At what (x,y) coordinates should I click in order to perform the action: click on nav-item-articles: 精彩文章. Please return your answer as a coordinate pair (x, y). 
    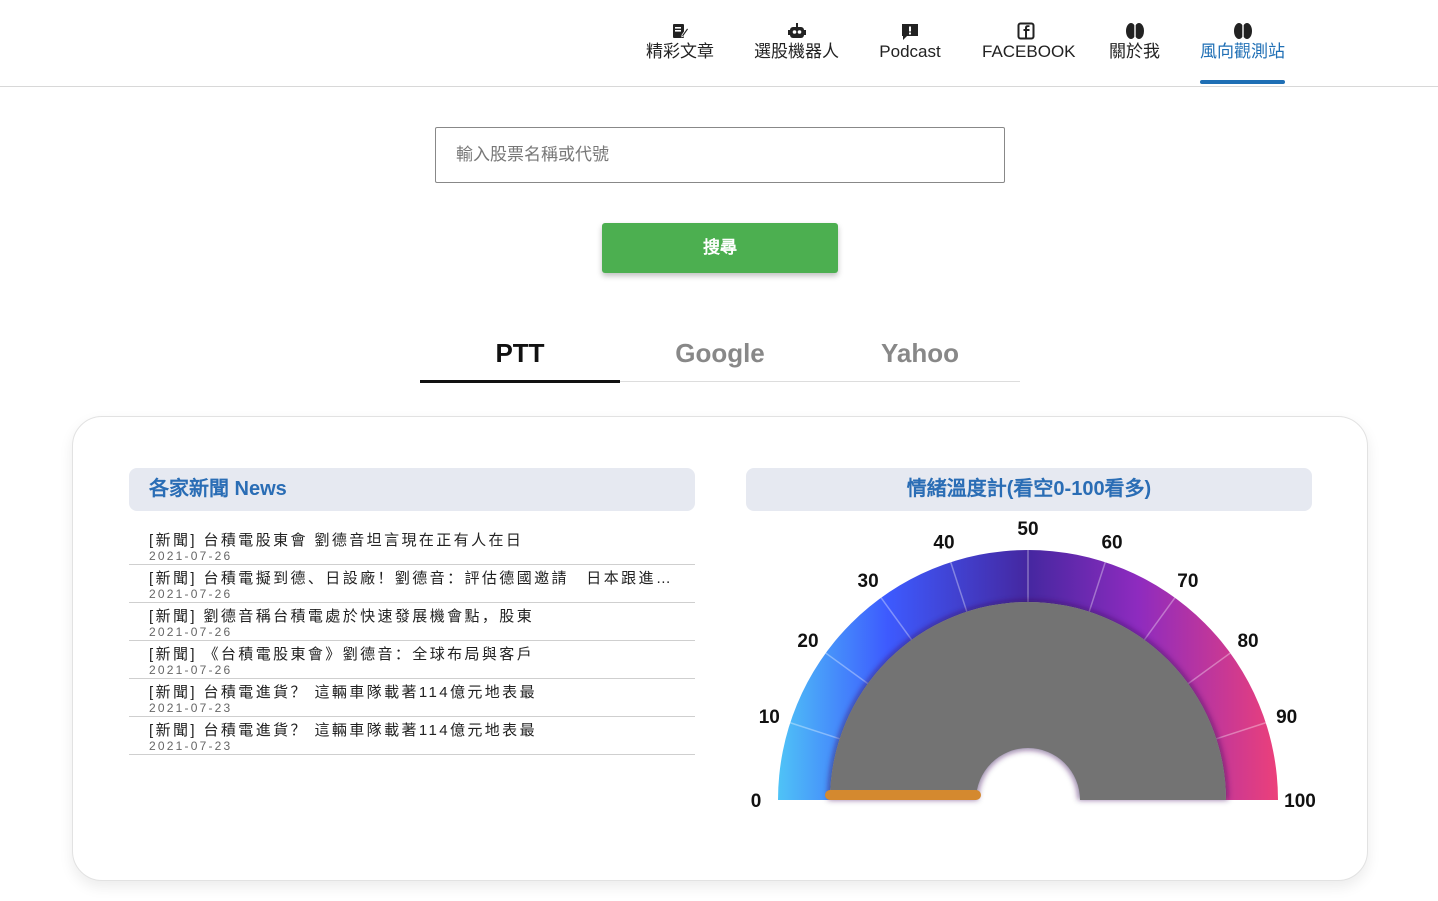
    Looking at the image, I should click on (680, 42).